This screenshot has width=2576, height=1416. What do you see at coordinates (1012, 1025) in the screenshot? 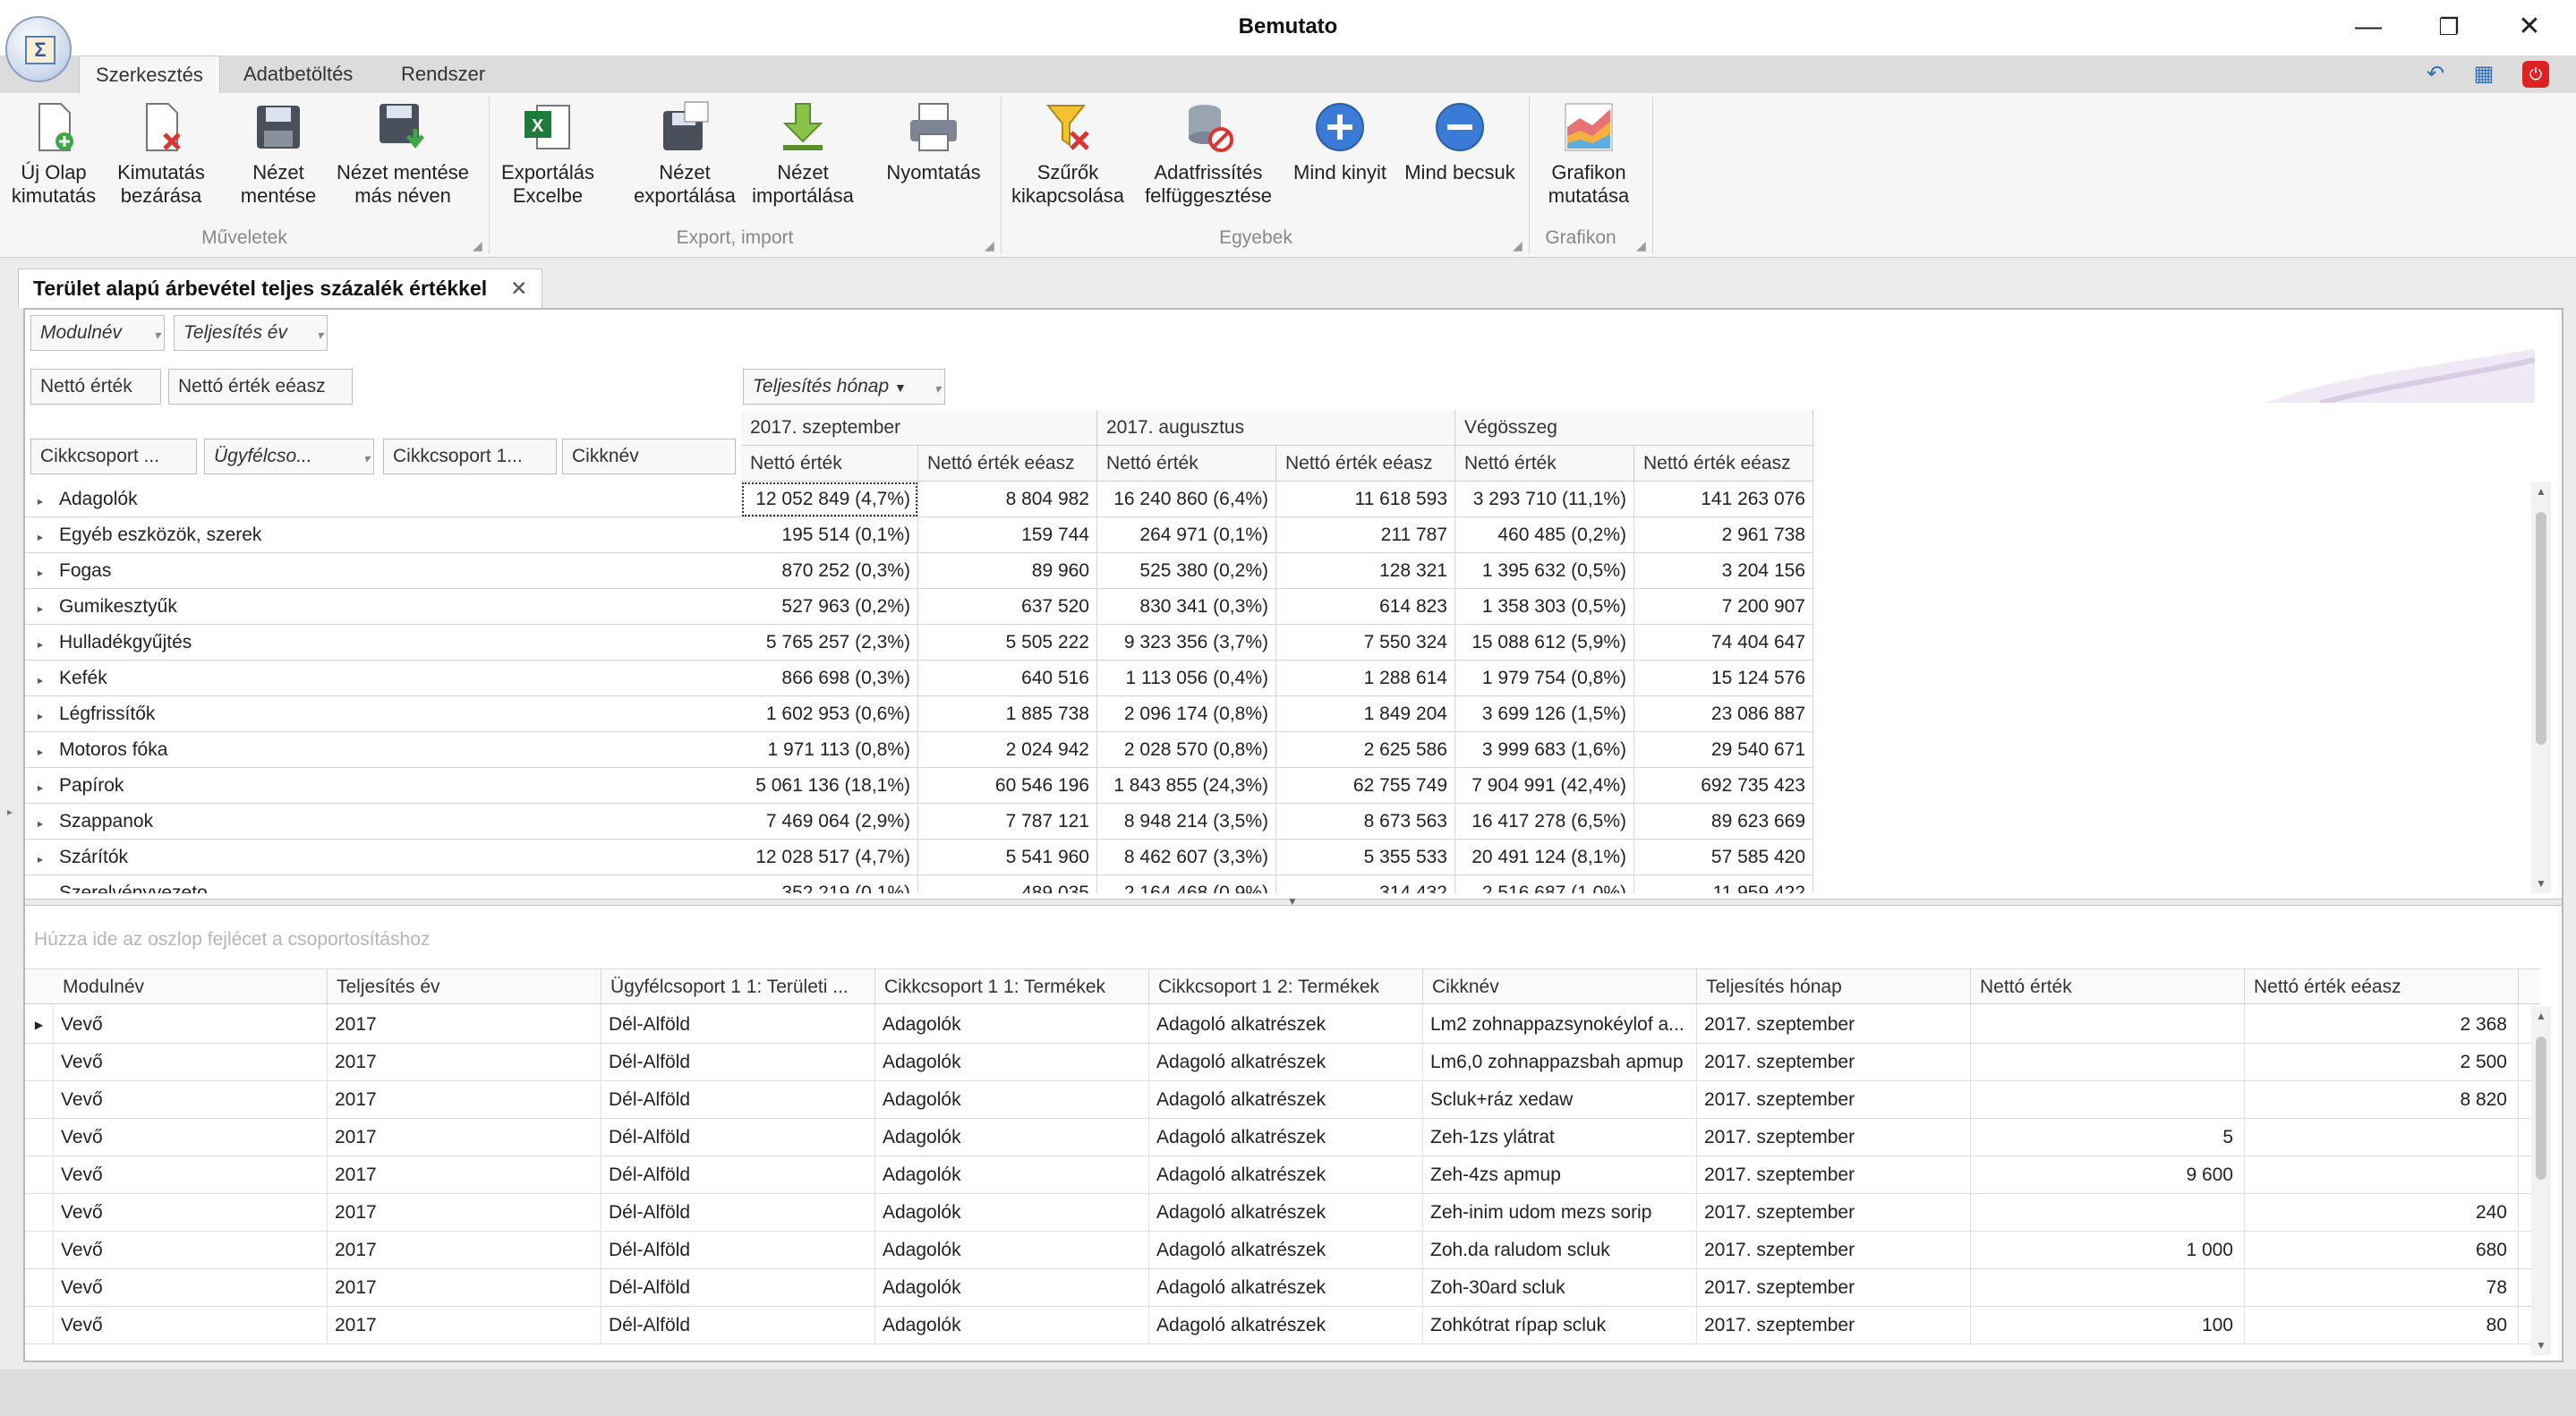
I see `table-cell: Adagolók` at bounding box center [1012, 1025].